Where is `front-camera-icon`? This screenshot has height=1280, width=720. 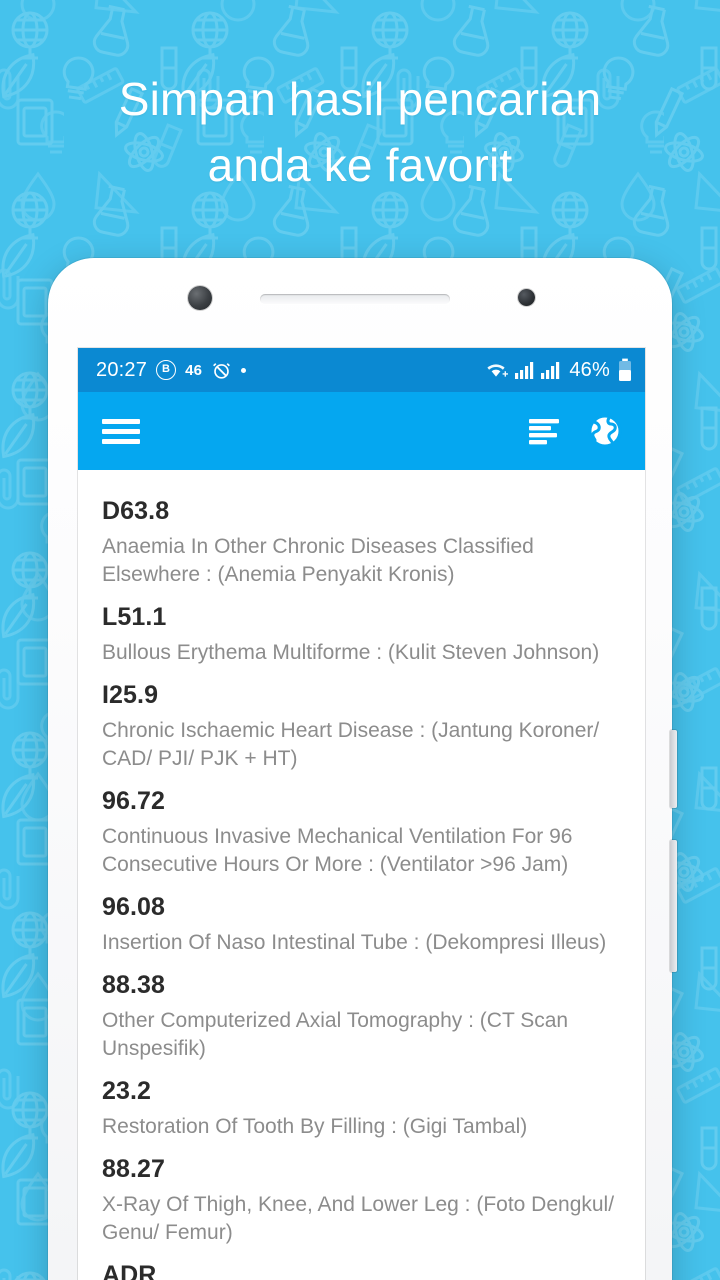
front-camera-icon is located at coordinates (200, 298).